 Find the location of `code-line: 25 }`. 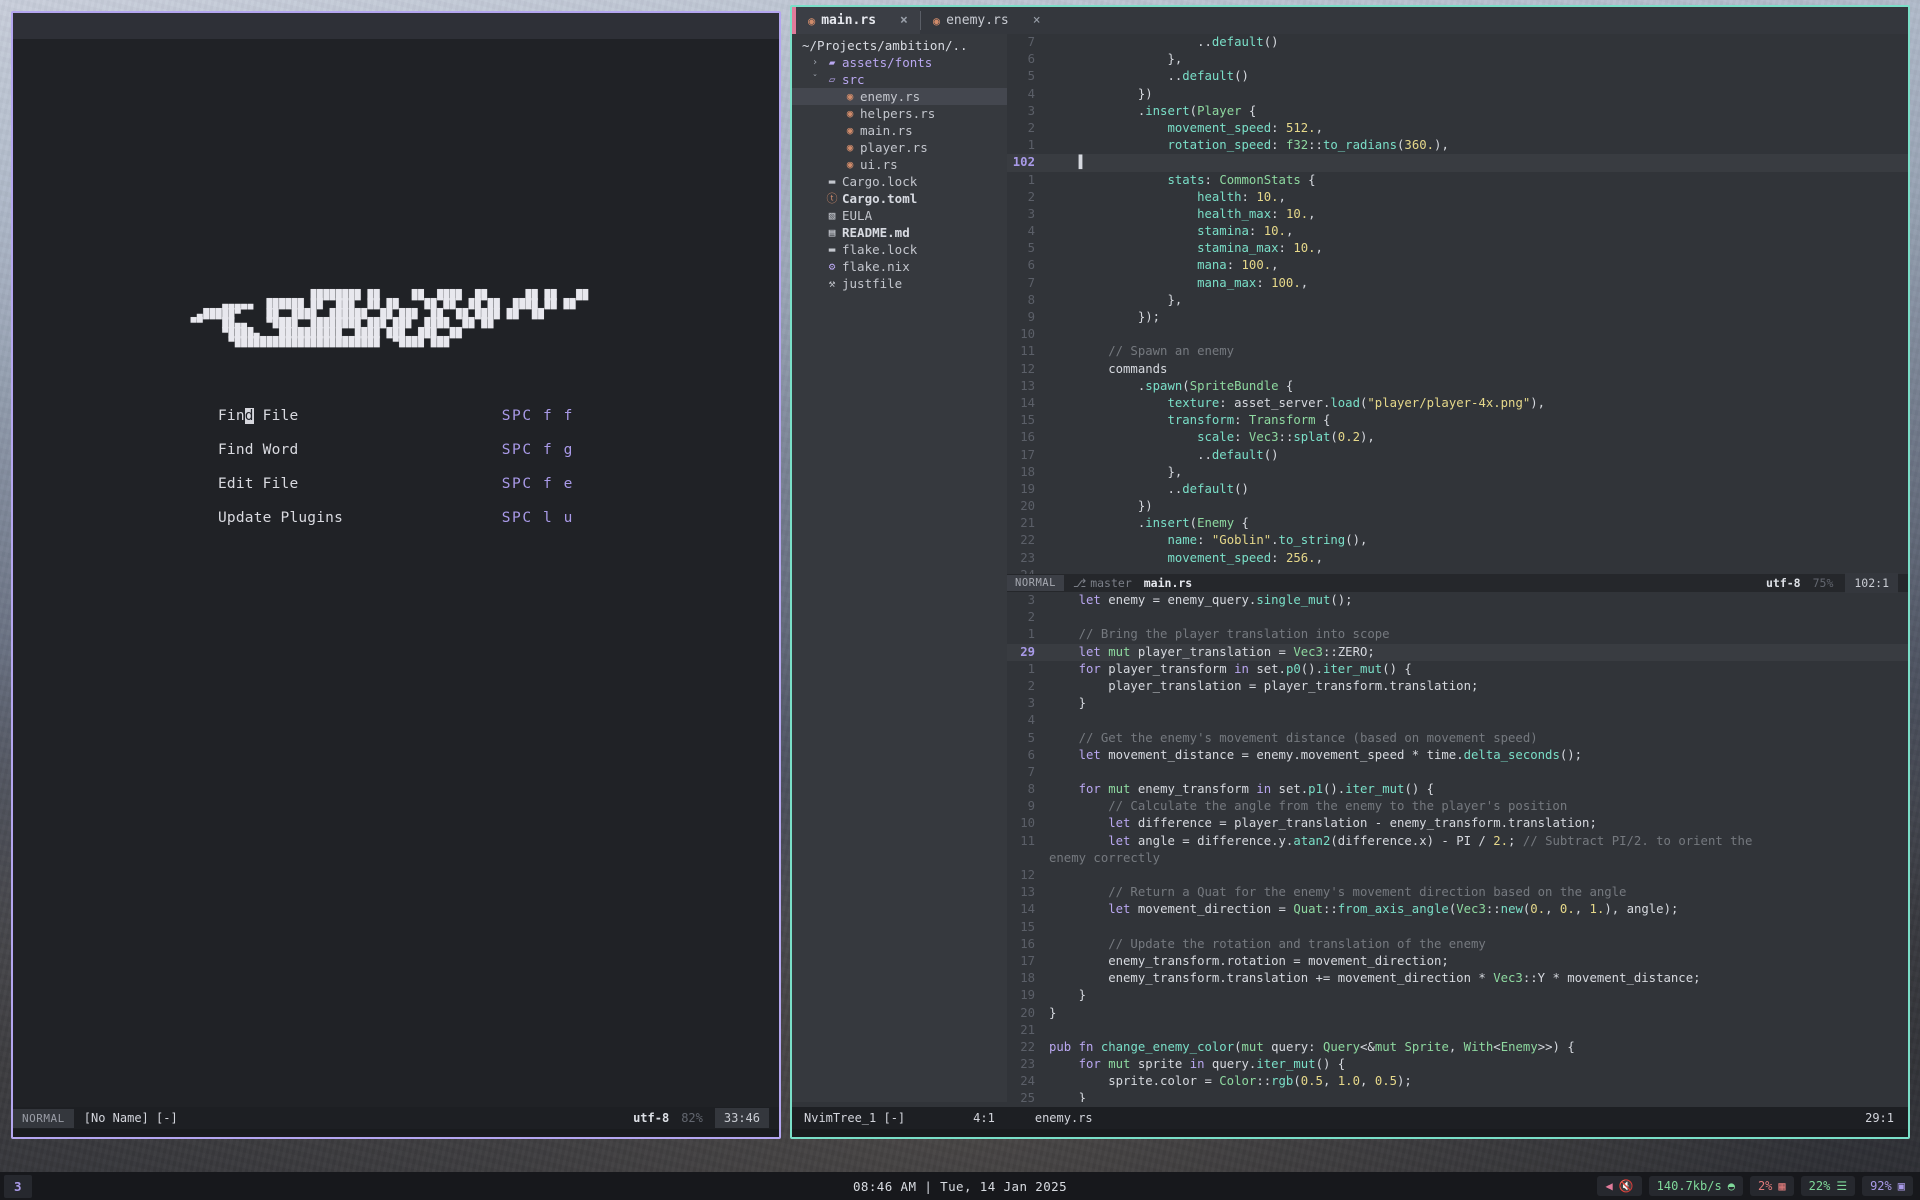

code-line: 25 } is located at coordinates (1457, 1096).